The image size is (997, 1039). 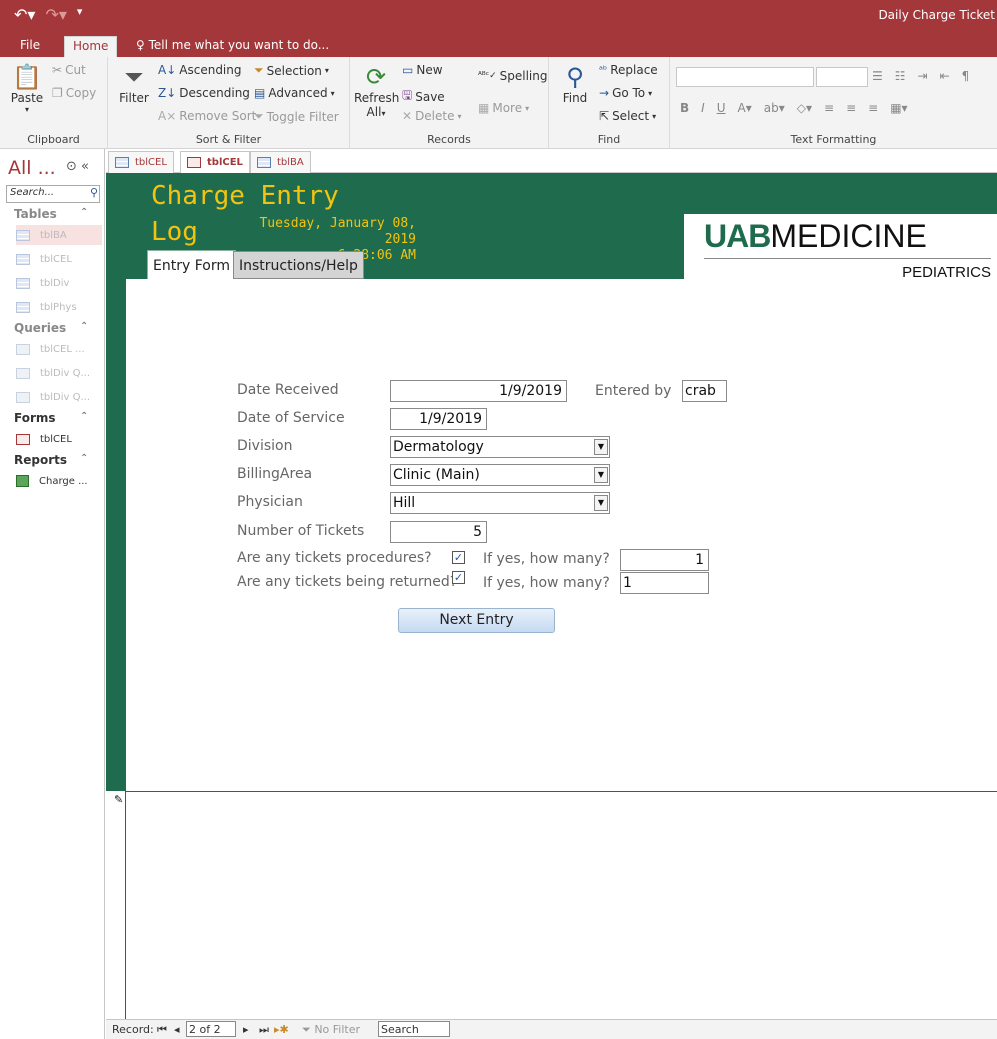 What do you see at coordinates (458, 557) in the screenshot?
I see `procedures-checkbox: ✓` at bounding box center [458, 557].